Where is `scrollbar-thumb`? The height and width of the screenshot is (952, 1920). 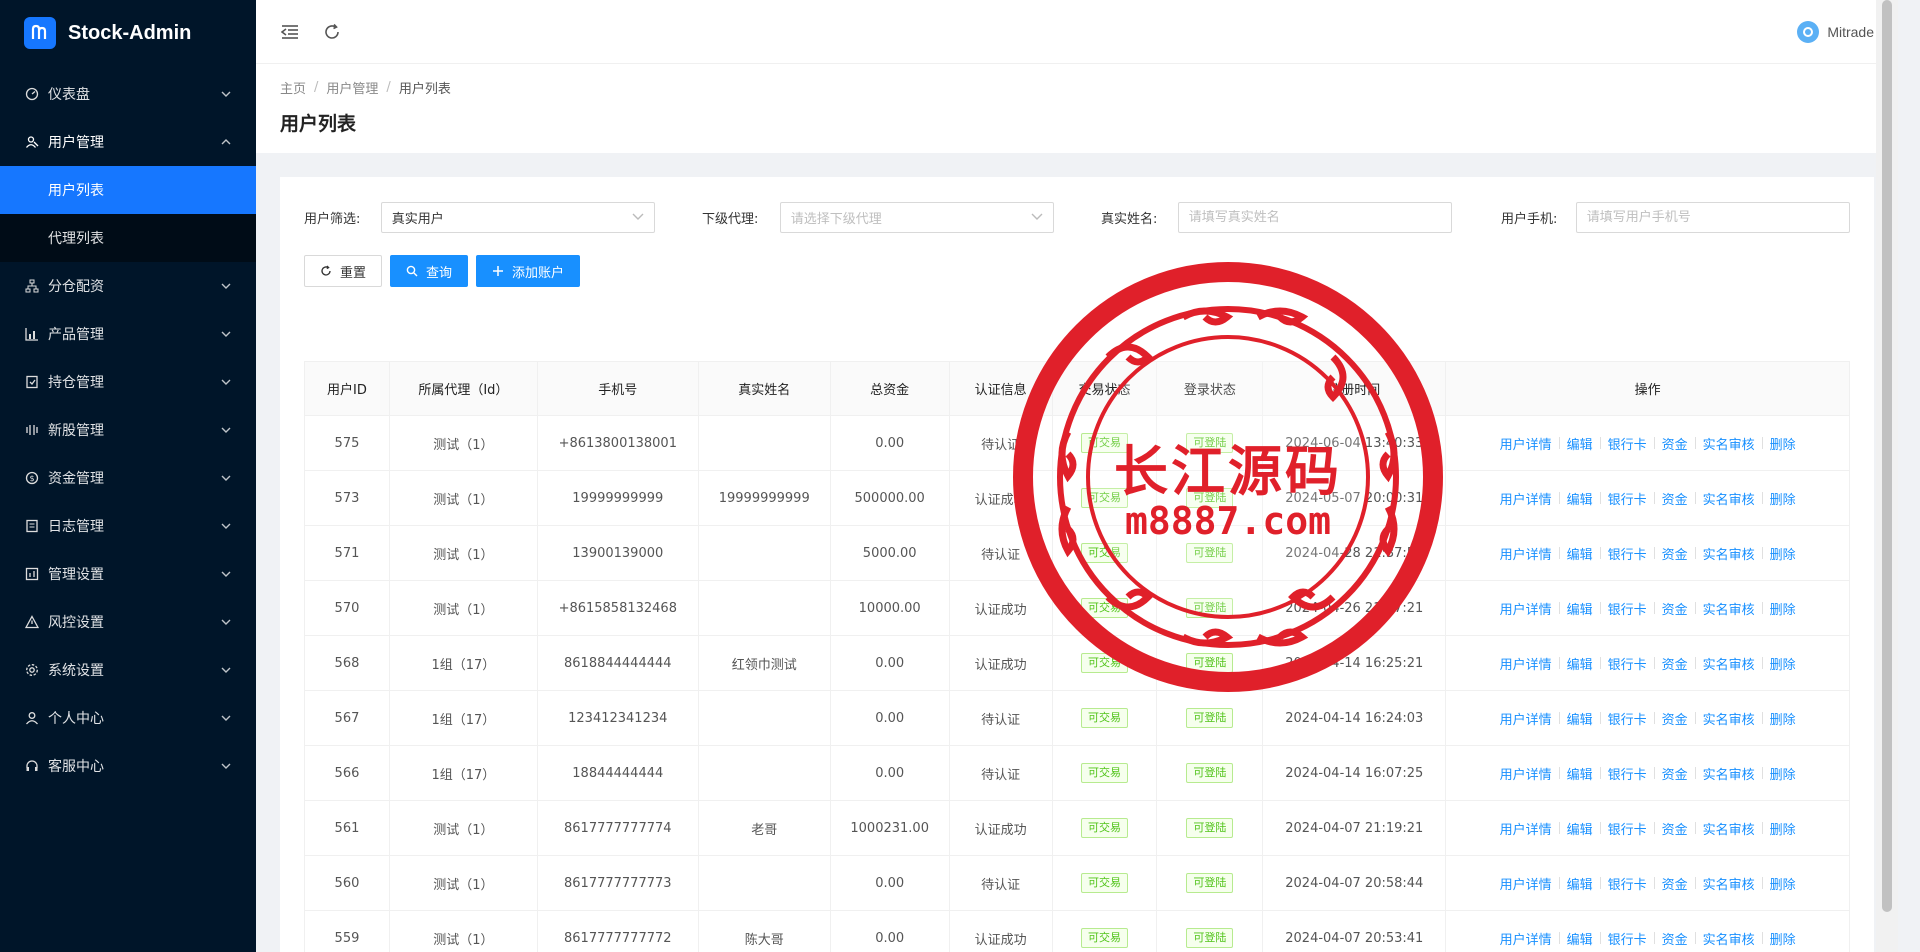
scrollbar-thumb is located at coordinates (1887, 456).